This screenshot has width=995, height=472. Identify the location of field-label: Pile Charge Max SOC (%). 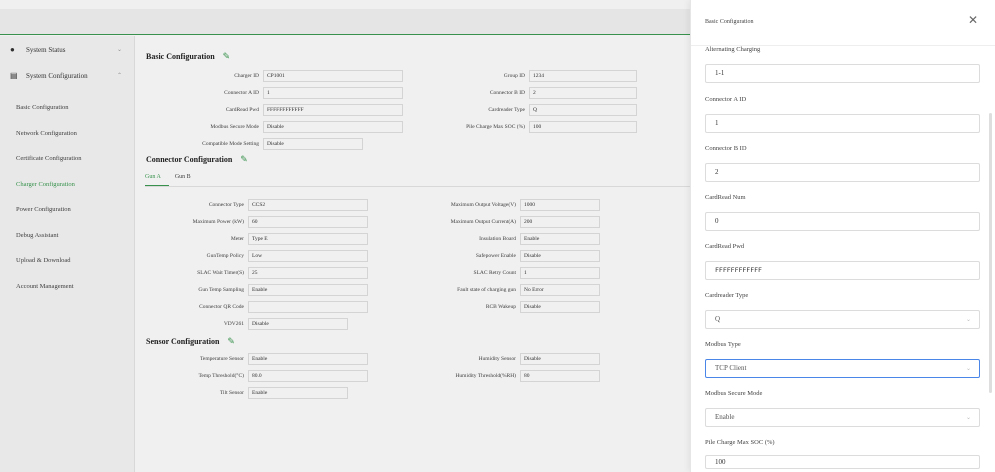
(740, 442).